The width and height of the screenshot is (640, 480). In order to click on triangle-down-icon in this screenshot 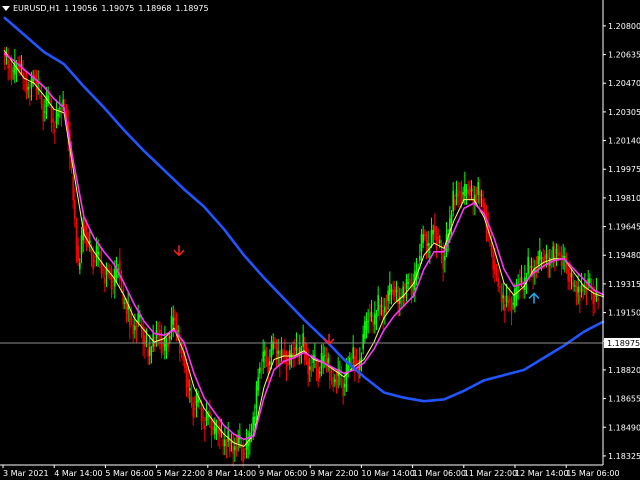, I will do `click(6, 8)`.